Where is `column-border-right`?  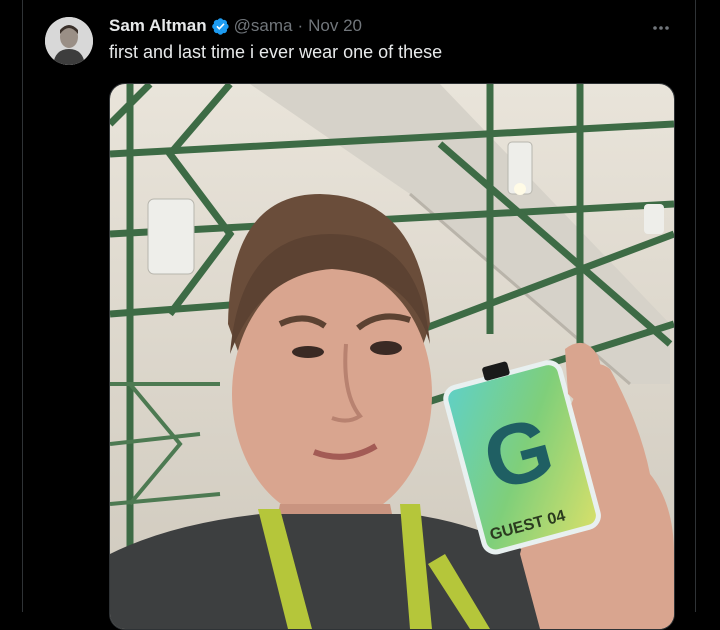 column-border-right is located at coordinates (695, 306).